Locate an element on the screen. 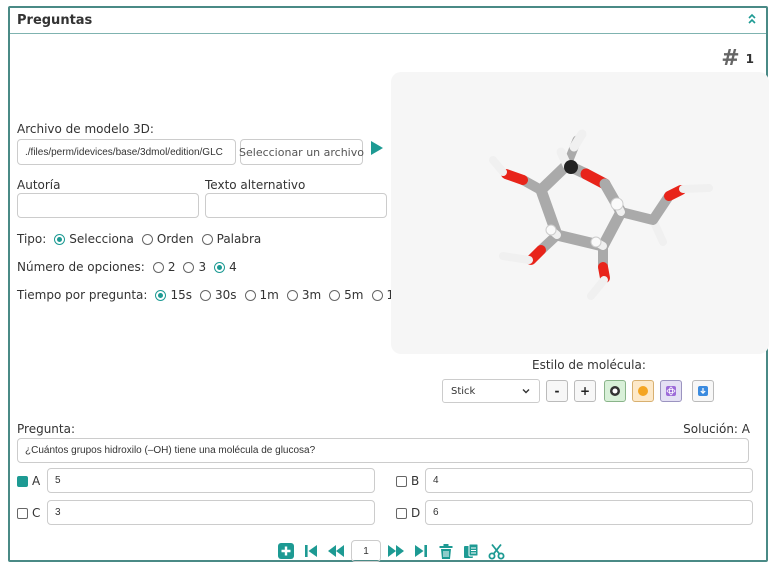 The width and height of the screenshot is (775, 567). author-input is located at coordinates (108, 205).